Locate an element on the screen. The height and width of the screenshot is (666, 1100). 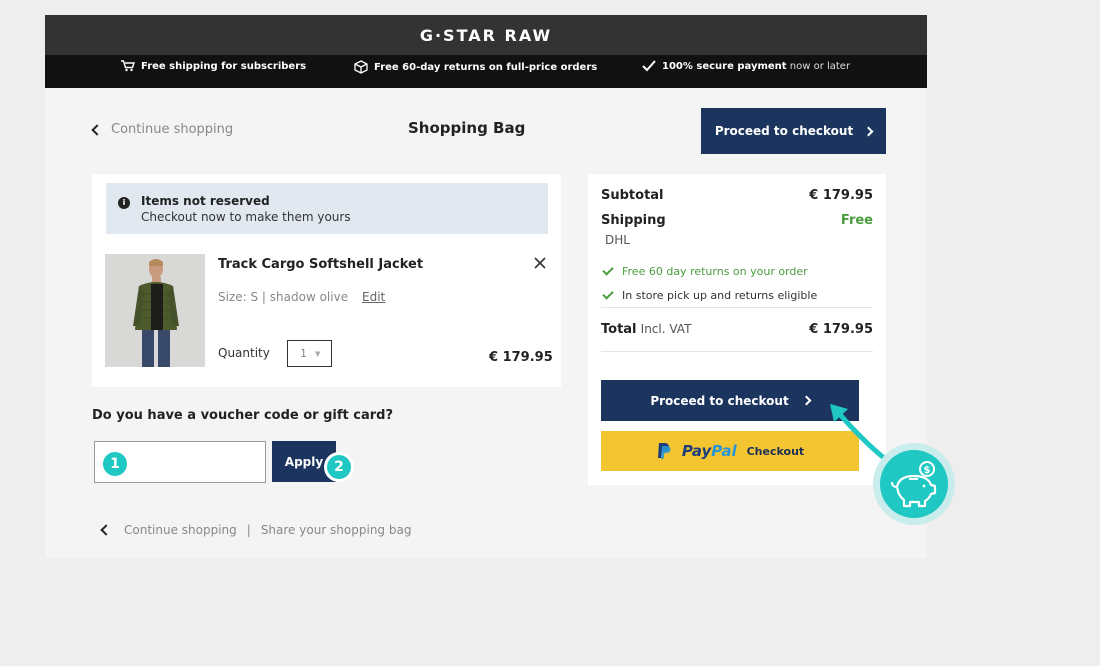
step-badge-2: 2 is located at coordinates (339, 467).